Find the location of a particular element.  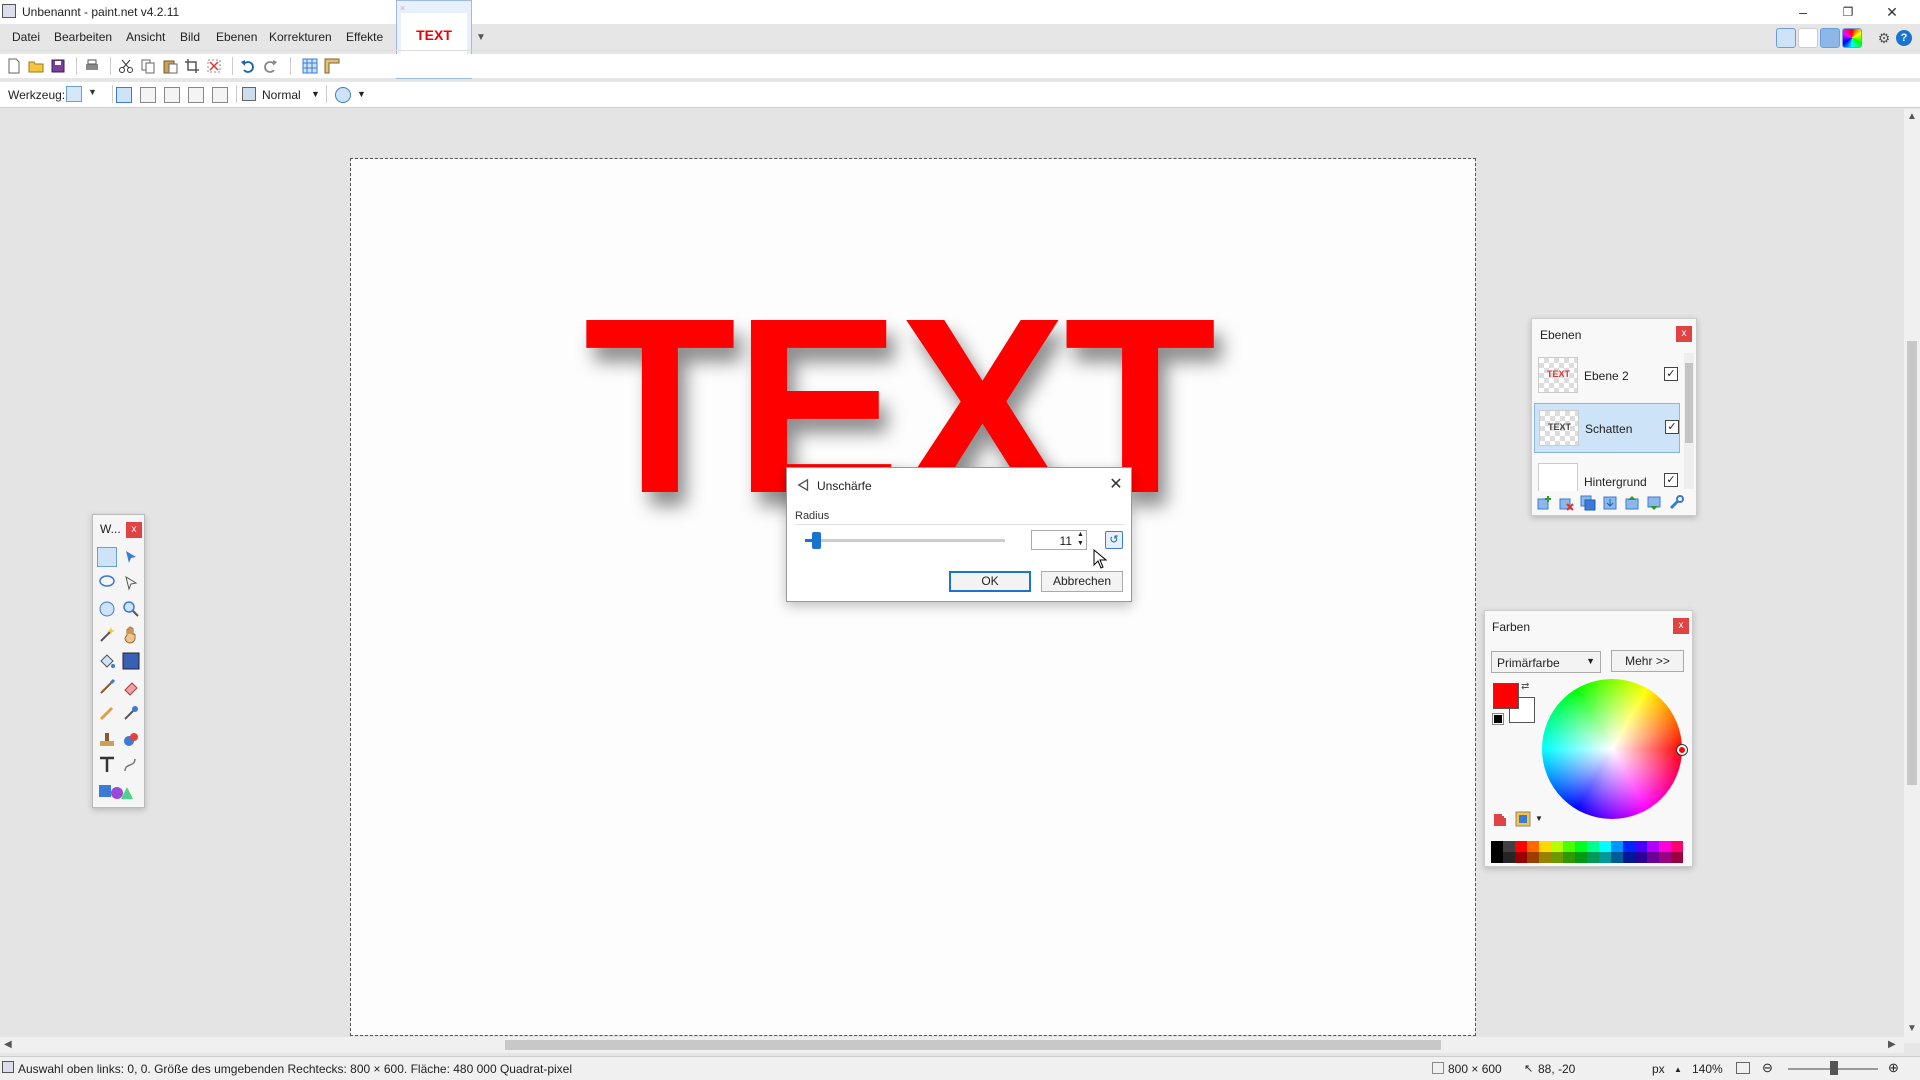

antialiasing-dropdown-arrow-icon: ▼ is located at coordinates (361, 94).